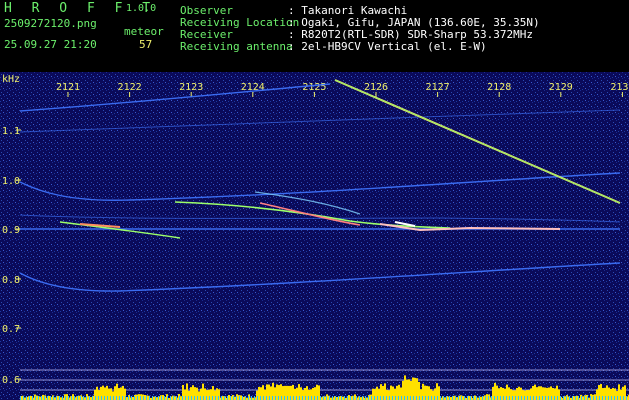  I want to click on info-label-antenna: Receiving antenna, so click(236, 46).